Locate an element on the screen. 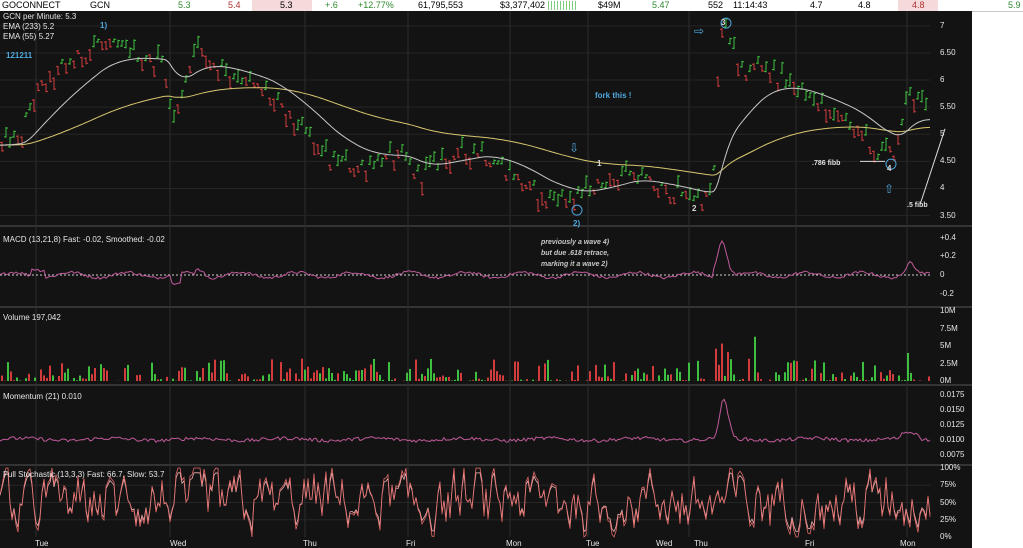 Image resolution: width=1023 pixels, height=548 pixels. ticker-change: +.6 is located at coordinates (331, 5).